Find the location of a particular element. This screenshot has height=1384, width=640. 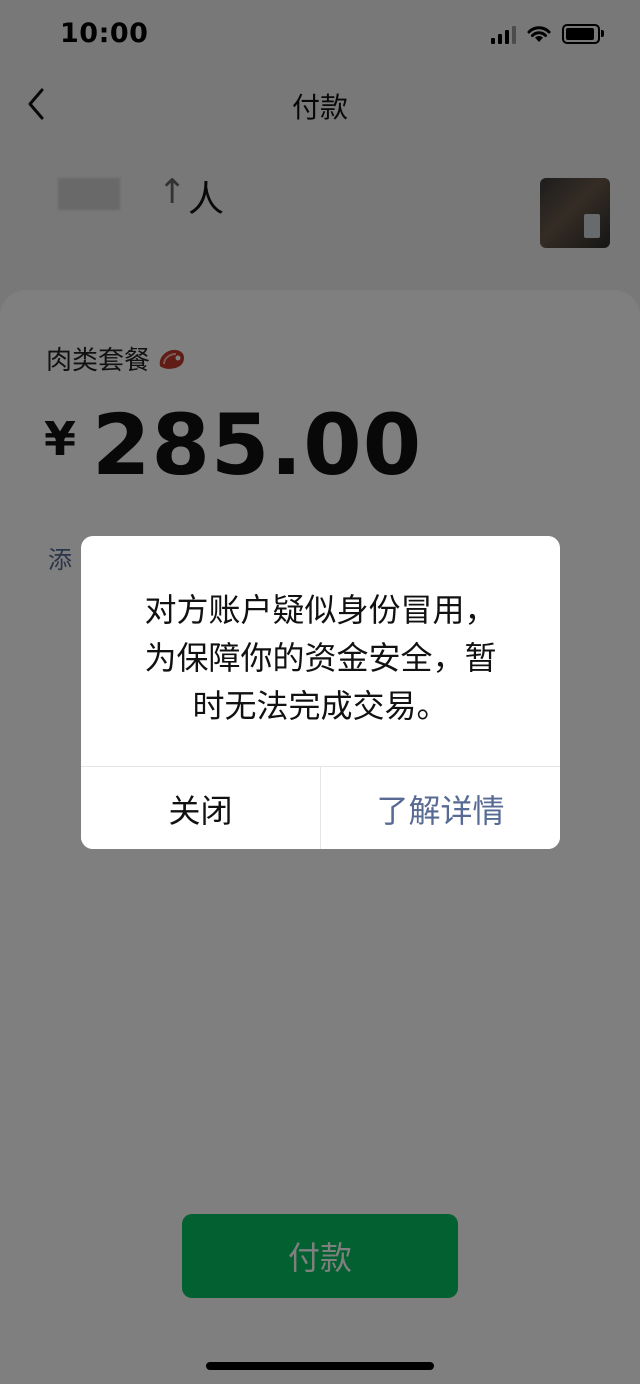

dialog-message-line: 对方账户疑似身份冒用， is located at coordinates (320, 610).